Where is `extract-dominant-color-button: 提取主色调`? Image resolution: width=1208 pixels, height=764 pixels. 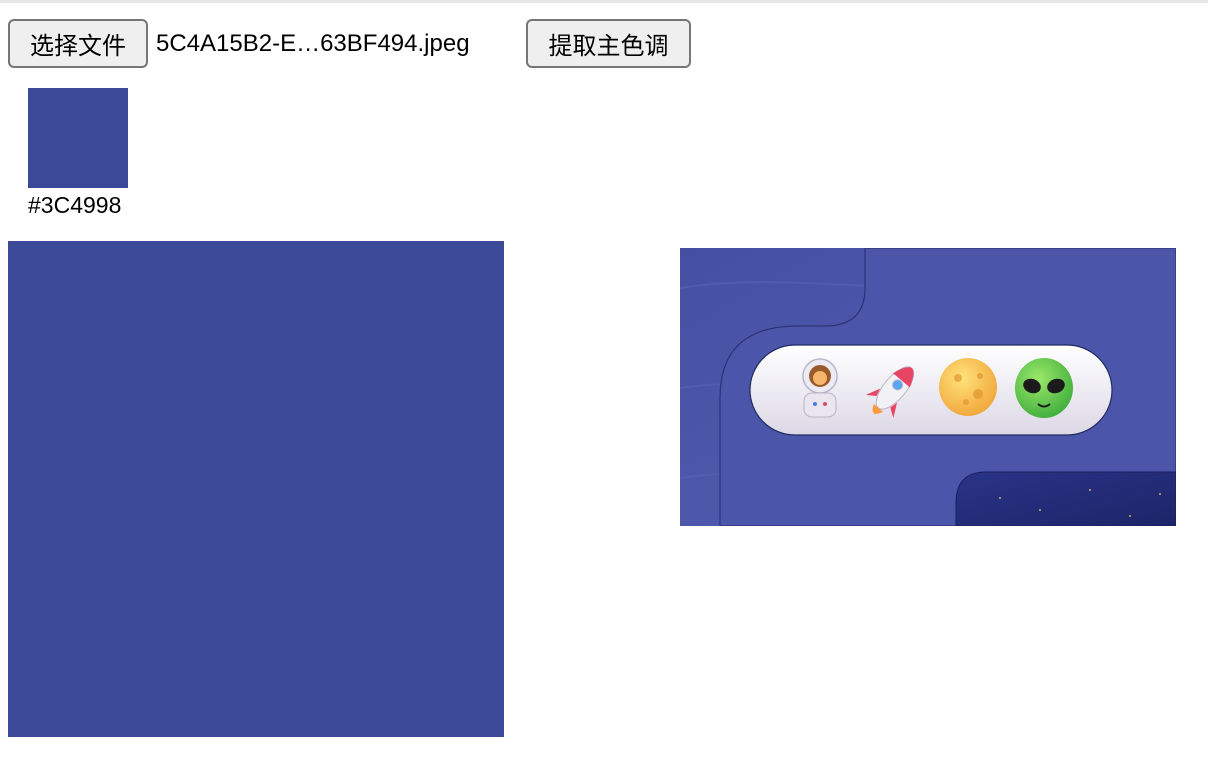 extract-dominant-color-button: 提取主色调 is located at coordinates (608, 43).